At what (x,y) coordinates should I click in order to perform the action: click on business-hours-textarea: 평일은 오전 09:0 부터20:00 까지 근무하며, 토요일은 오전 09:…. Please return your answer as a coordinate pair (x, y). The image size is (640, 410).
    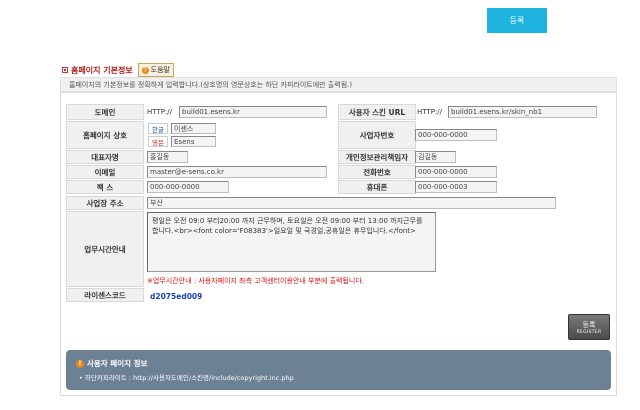
    Looking at the image, I should click on (291, 242).